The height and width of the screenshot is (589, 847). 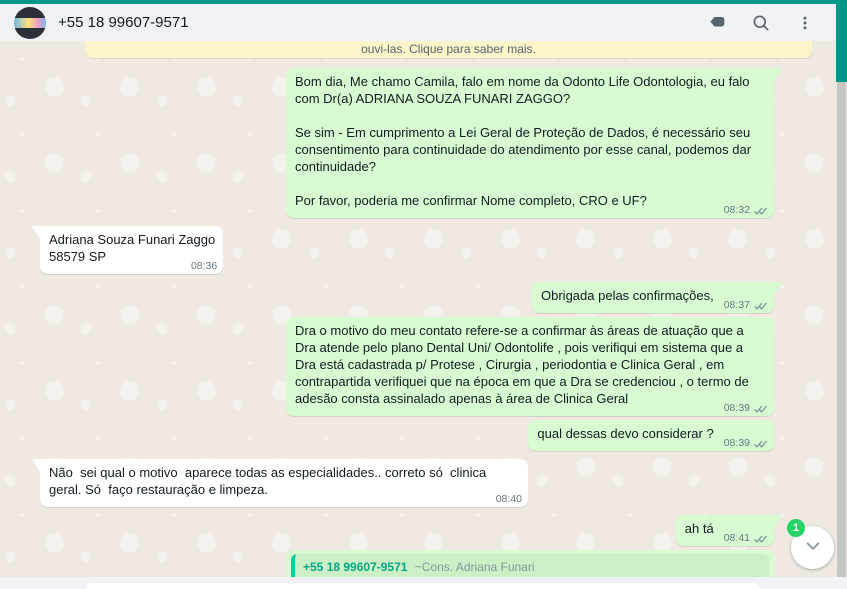 I want to click on chat-header: +55 18 99607-9571, so click(x=418, y=22).